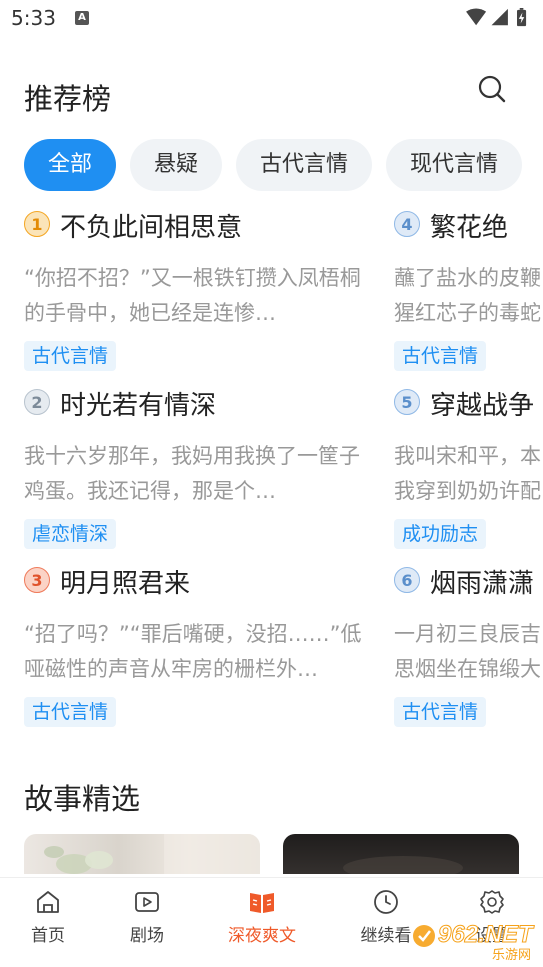 The width and height of the screenshot is (543, 967). Describe the element at coordinates (467, 651) in the screenshot. I see `book-description: 一月初三良辰吉思烟坐在锦缎大` at that location.